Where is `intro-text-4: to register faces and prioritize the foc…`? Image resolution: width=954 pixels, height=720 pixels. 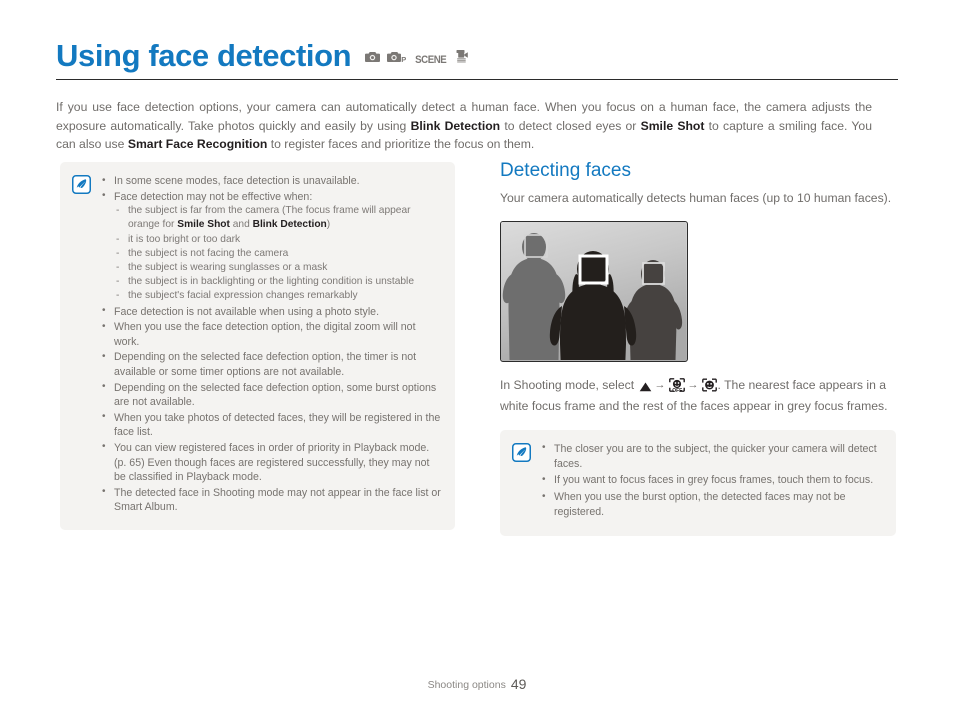
intro-text-4: to register faces and prioritize the foc… is located at coordinates (401, 144).